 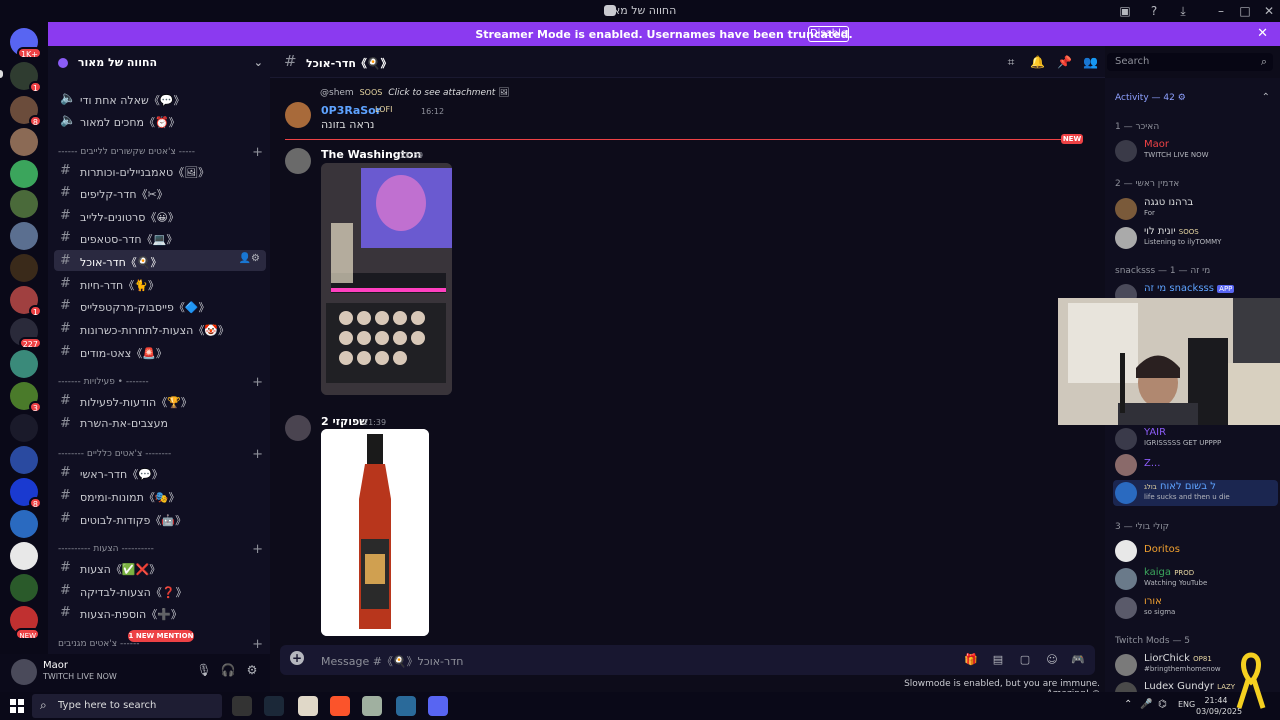 I want to click on member-item: YAIR IGRISSSSS GET UPPPP, so click(x=1195, y=439).